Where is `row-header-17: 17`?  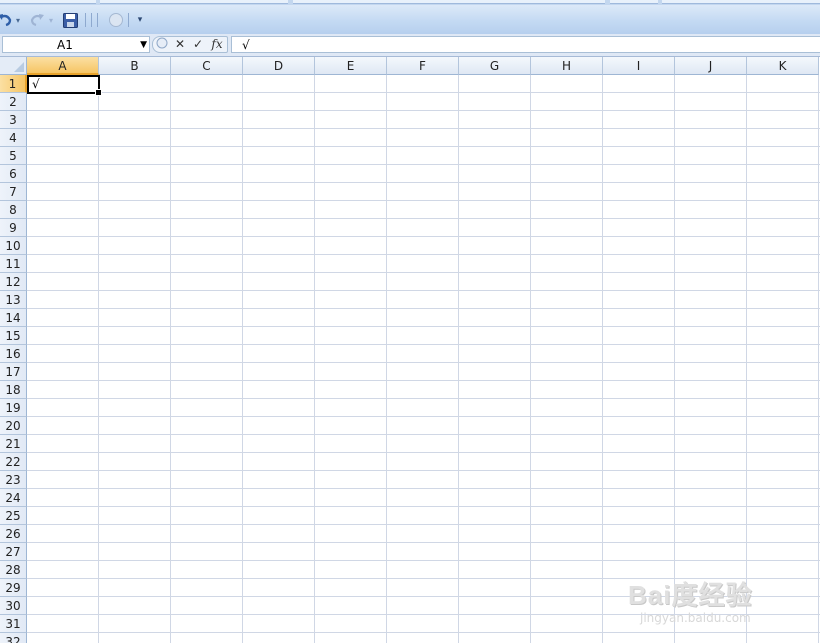 row-header-17: 17 is located at coordinates (13, 372).